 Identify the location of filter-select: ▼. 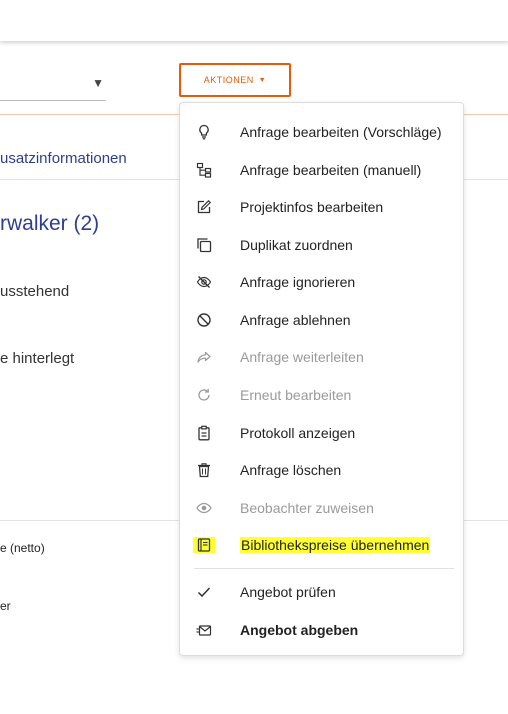
(53, 88).